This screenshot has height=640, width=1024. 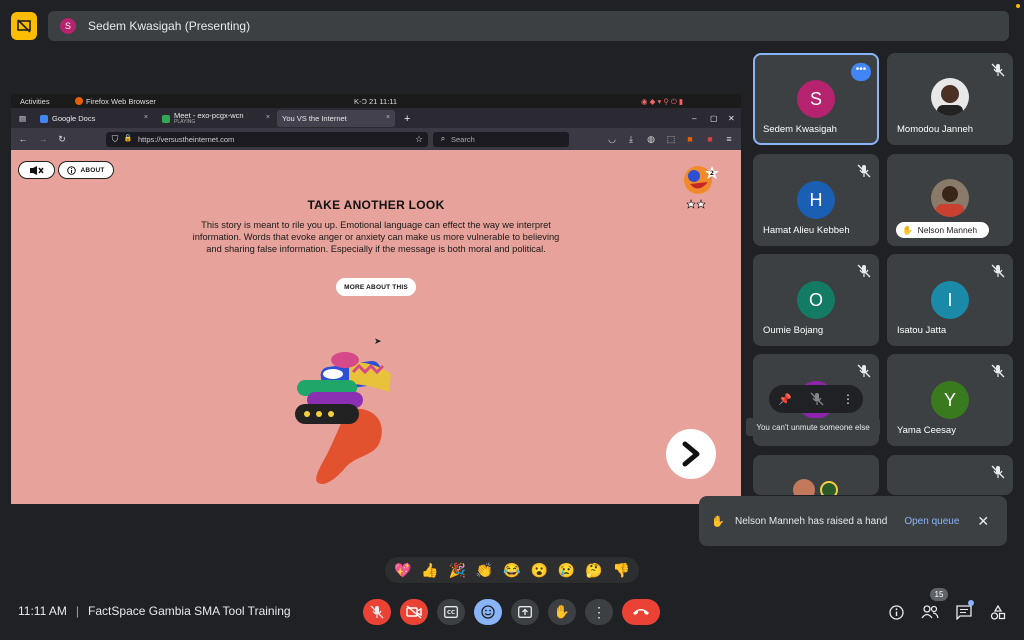 What do you see at coordinates (419, 139) in the screenshot?
I see `bookmark-star-icon: ☆` at bounding box center [419, 139].